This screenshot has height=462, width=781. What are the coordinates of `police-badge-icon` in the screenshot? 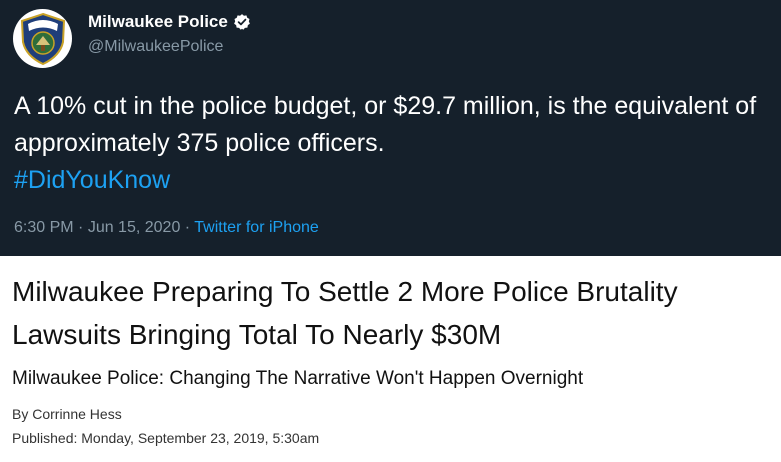 It's located at (42, 38).